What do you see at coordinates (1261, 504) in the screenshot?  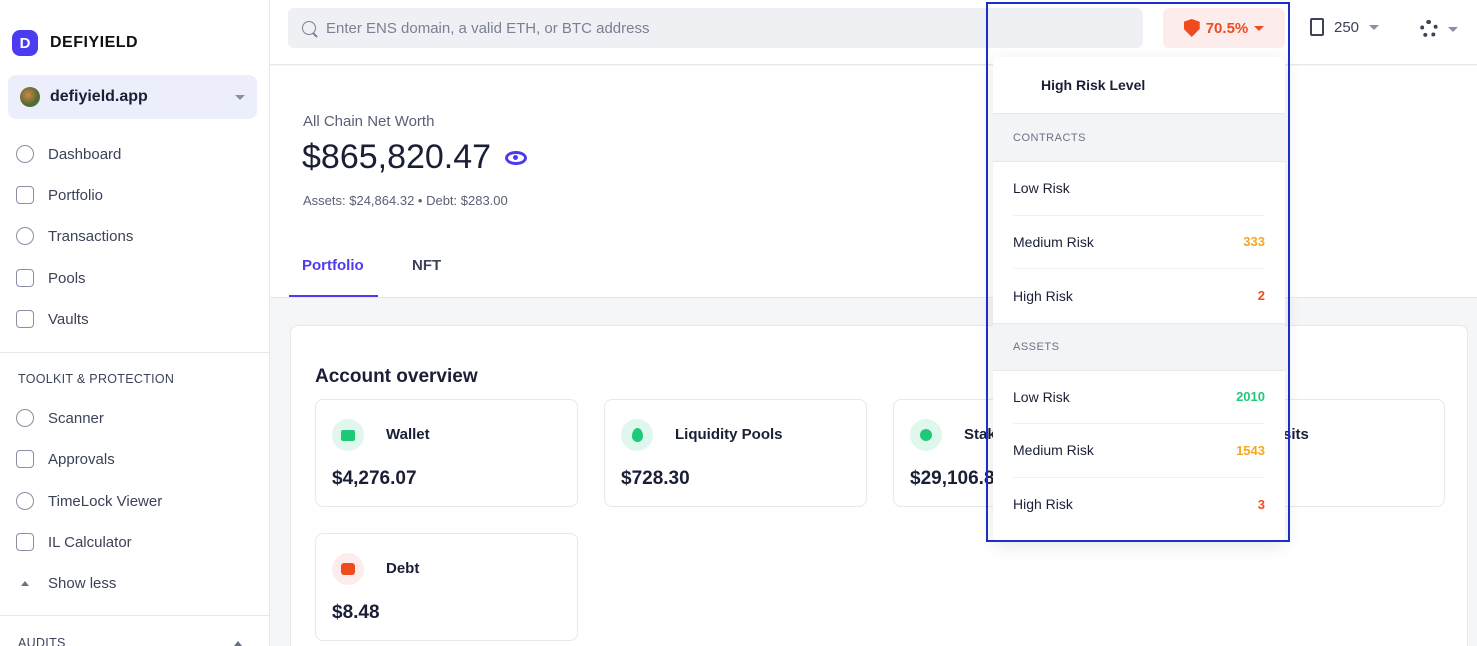 I see `risk-count: 3` at bounding box center [1261, 504].